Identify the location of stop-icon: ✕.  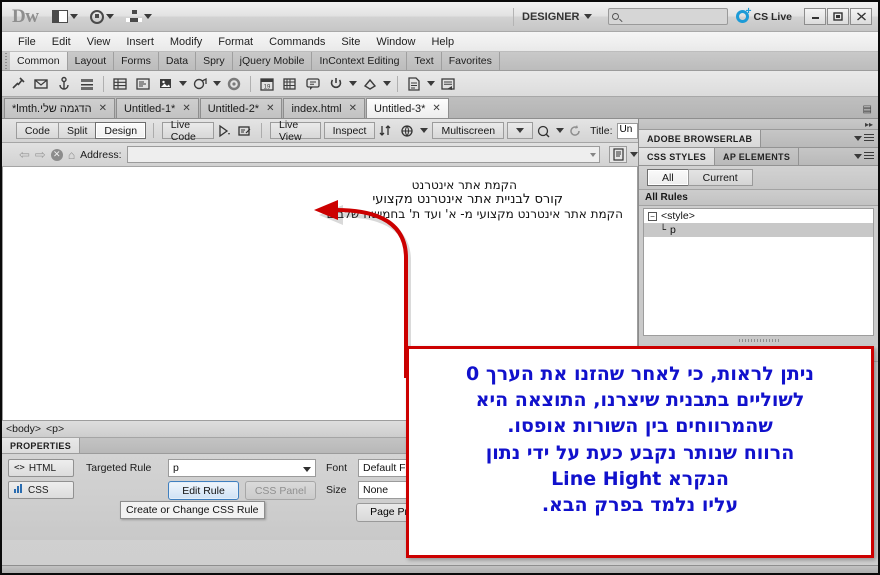
(56, 154).